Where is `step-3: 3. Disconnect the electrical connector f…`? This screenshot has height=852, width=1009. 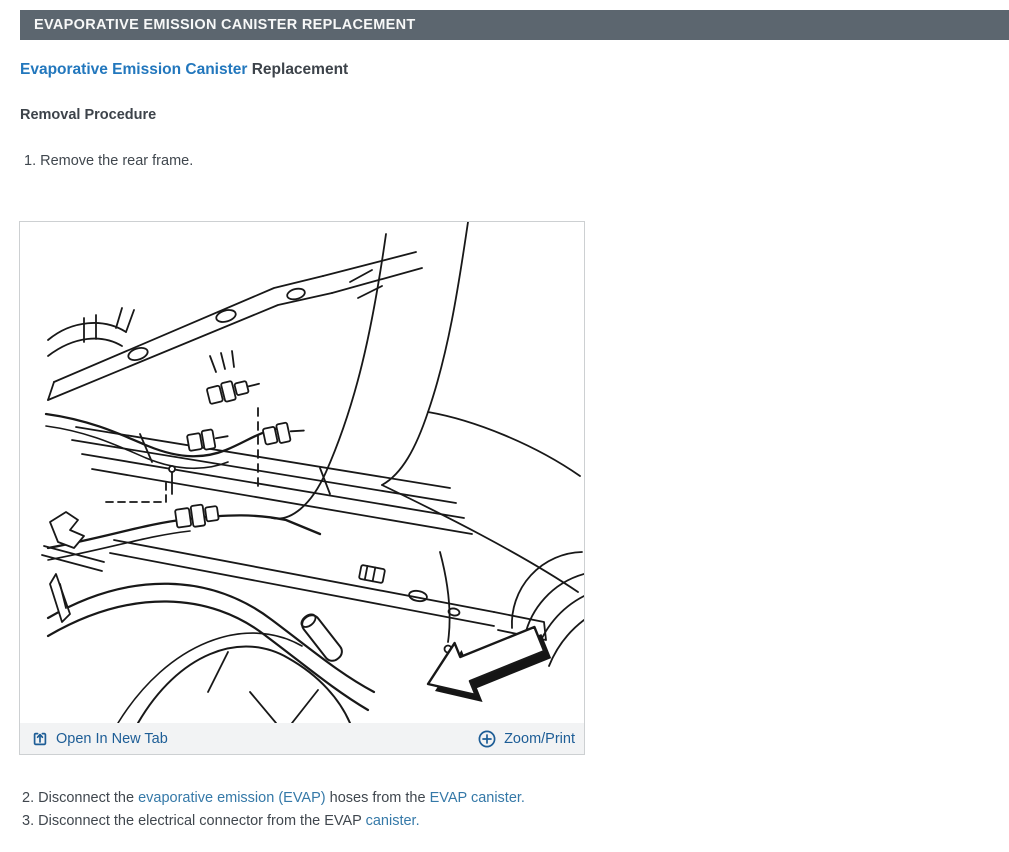 step-3: 3. Disconnect the electrical connector f… is located at coordinates (221, 821).